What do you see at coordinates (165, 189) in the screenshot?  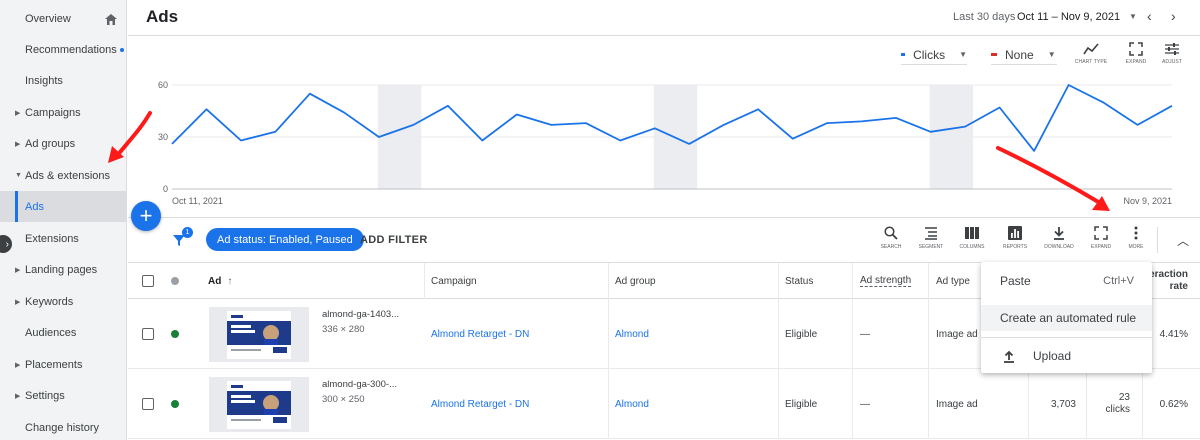 I see `y-tick-label: 0` at bounding box center [165, 189].